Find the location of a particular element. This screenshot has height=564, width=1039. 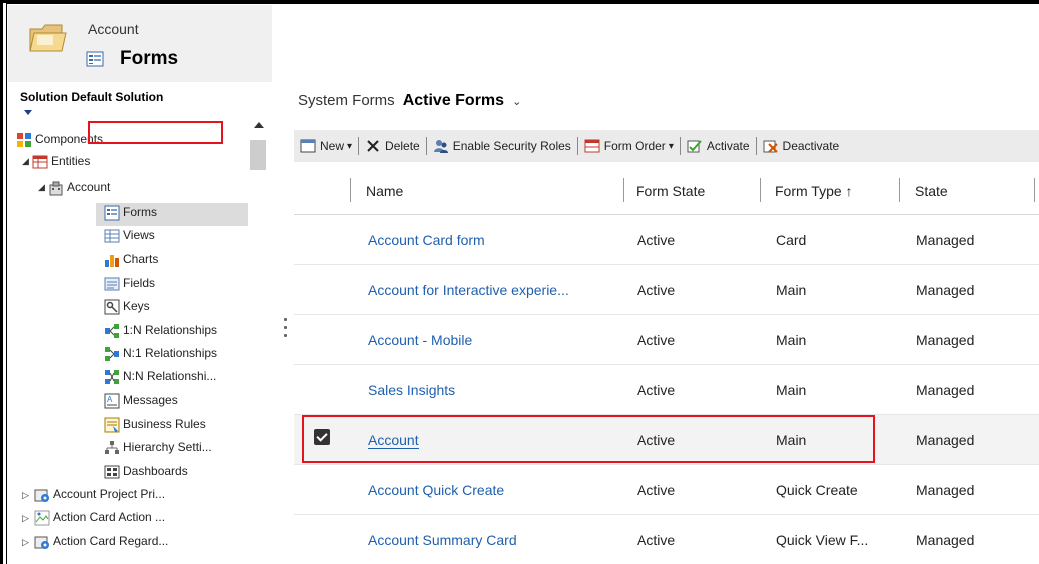

entity-gear-icon is located at coordinates (42, 495).